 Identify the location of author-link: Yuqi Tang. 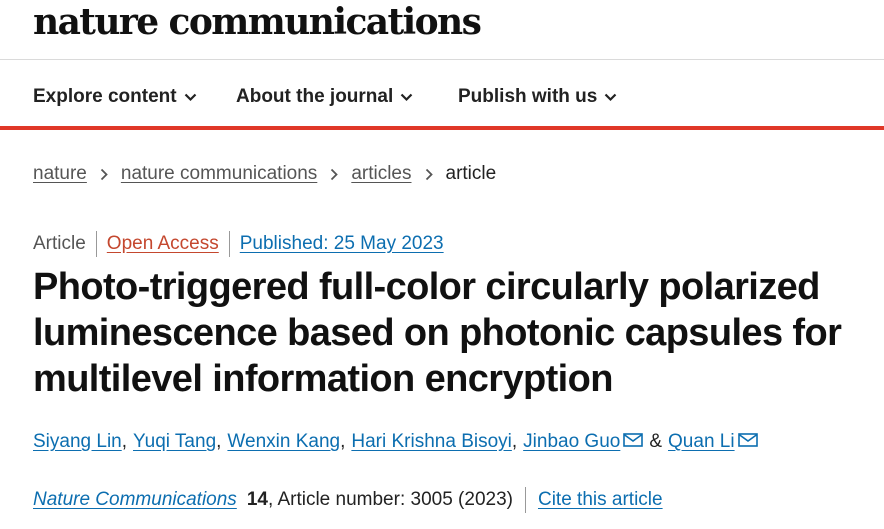
(174, 442).